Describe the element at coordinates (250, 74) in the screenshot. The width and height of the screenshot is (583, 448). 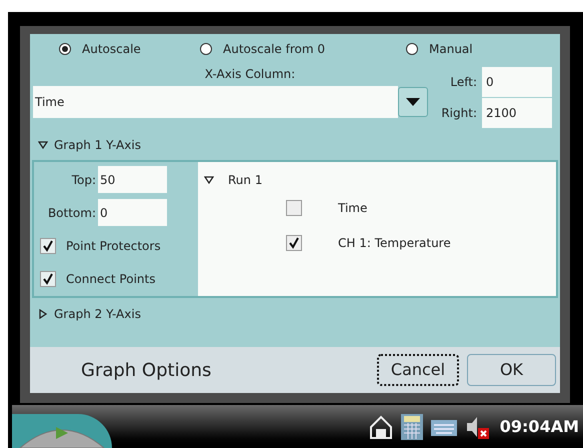
I see `field-label: X-Axis Column:` at that location.